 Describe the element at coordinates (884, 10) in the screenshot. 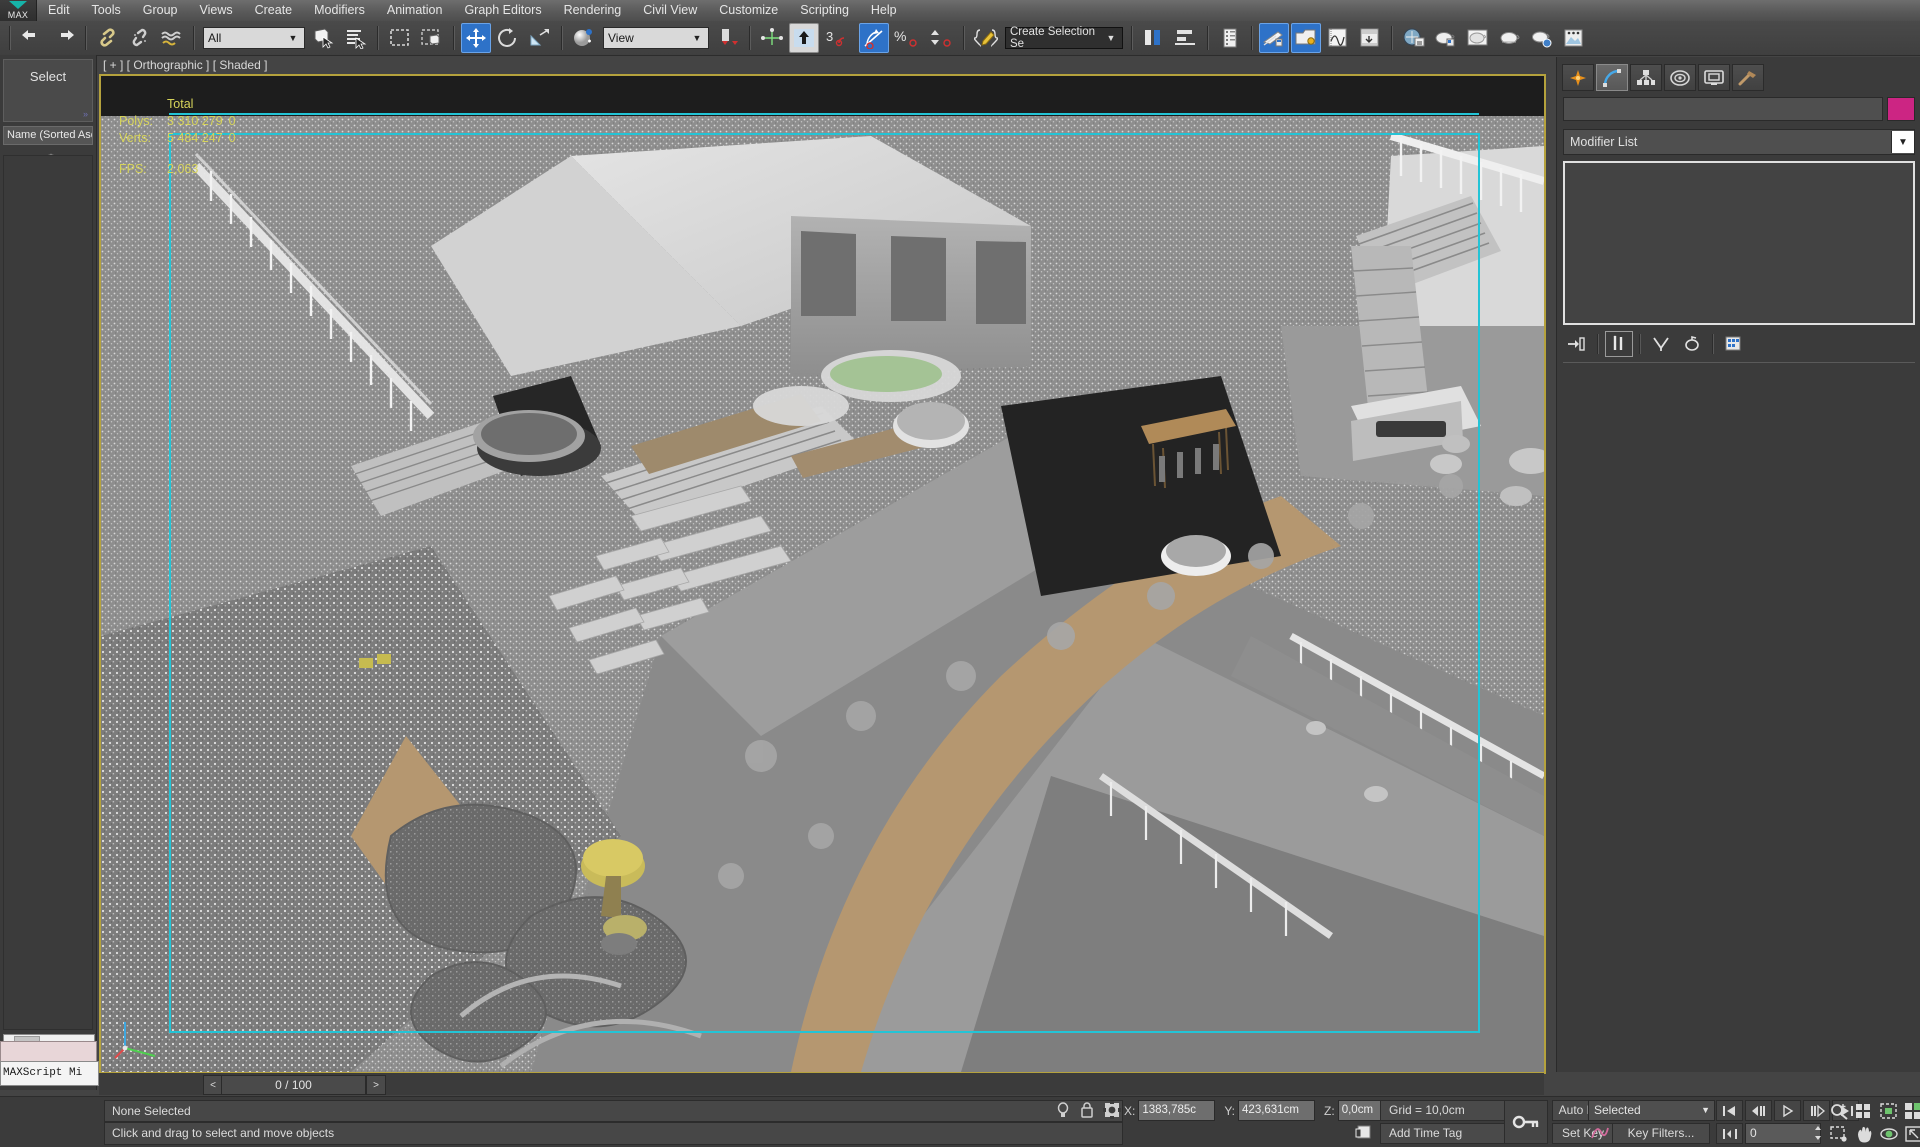

I see `menu-item-help: Help` at that location.